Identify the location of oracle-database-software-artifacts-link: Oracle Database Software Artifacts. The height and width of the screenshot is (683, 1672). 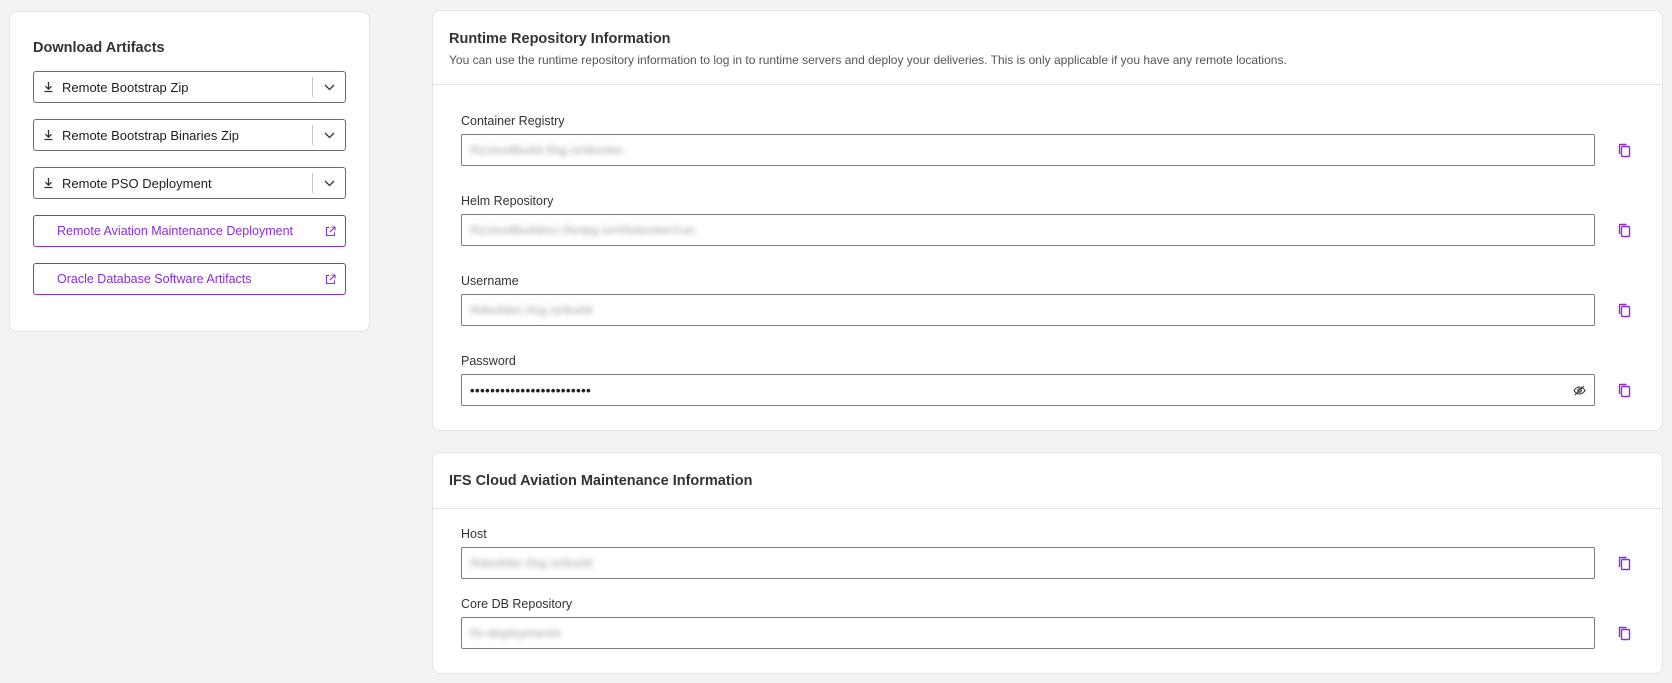
(189, 279).